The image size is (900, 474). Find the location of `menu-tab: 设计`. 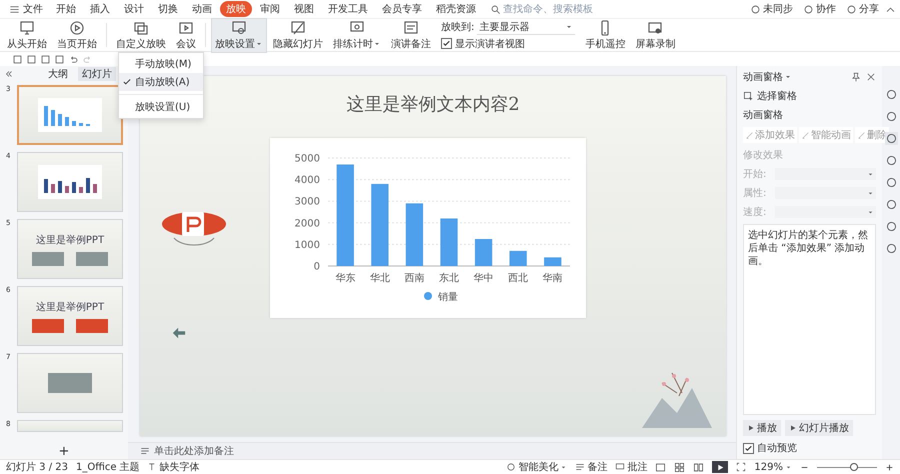

menu-tab: 设计 is located at coordinates (134, 9).